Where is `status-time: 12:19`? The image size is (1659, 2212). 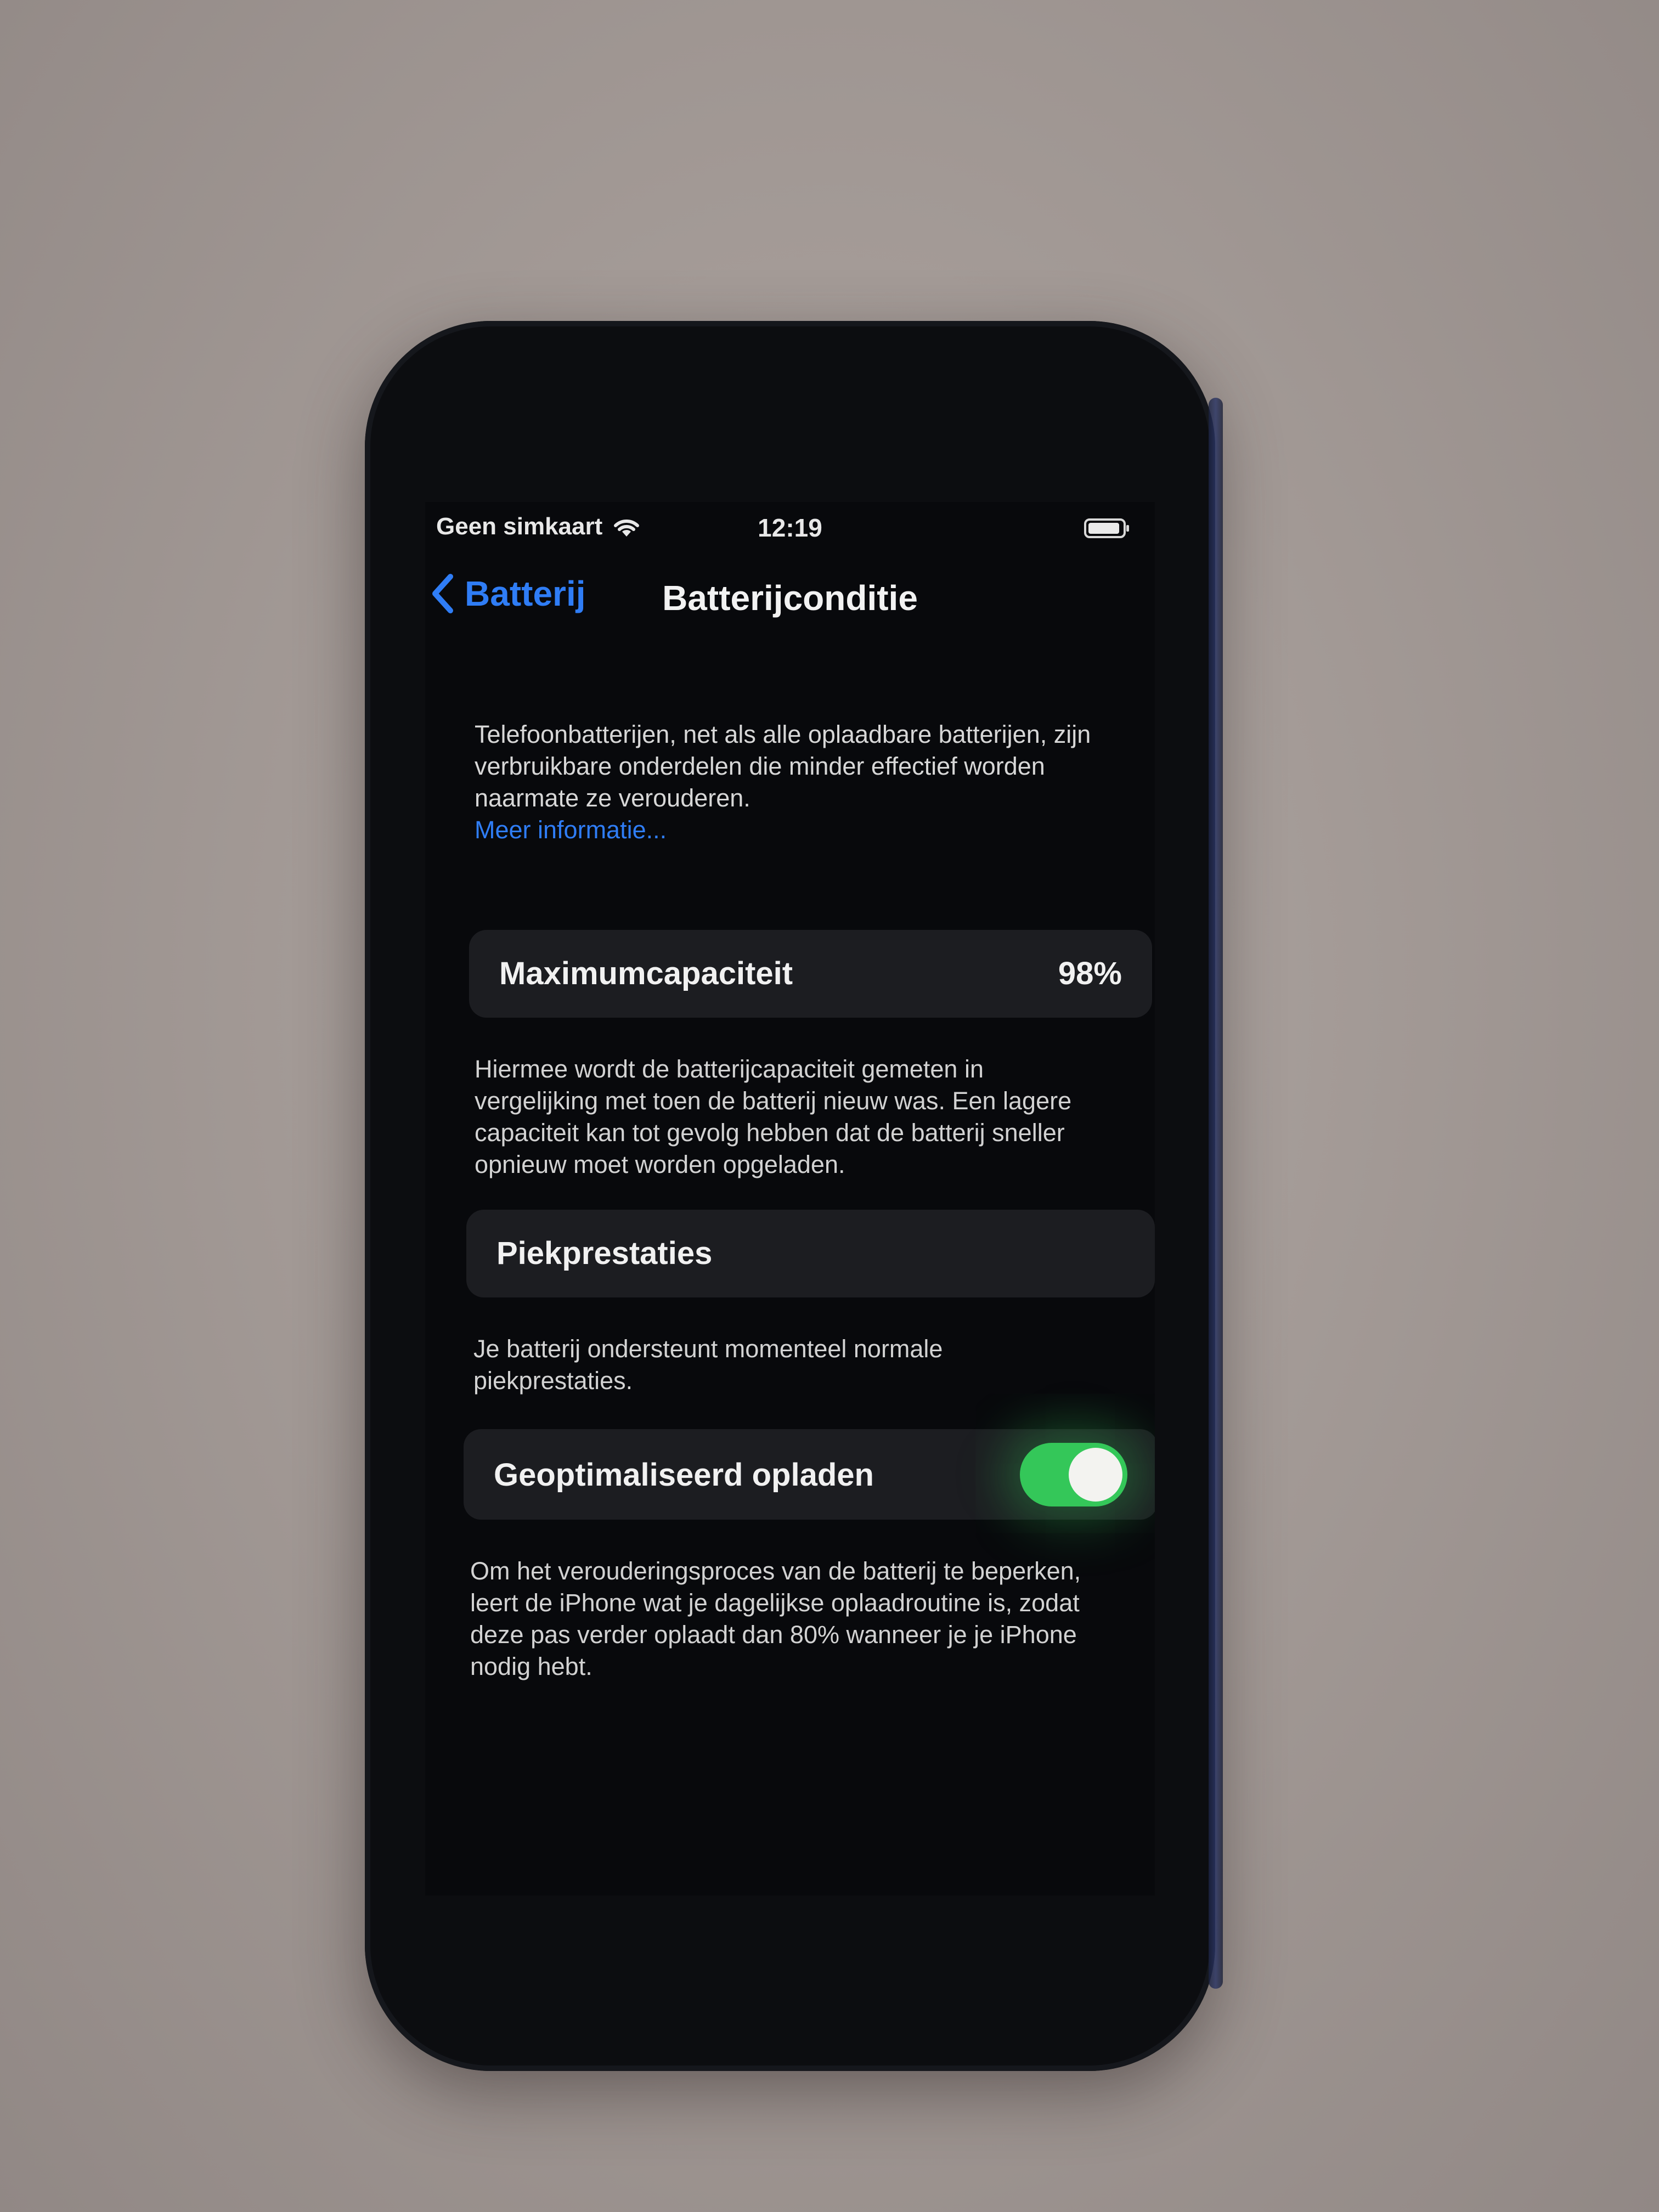 status-time: 12:19 is located at coordinates (790, 528).